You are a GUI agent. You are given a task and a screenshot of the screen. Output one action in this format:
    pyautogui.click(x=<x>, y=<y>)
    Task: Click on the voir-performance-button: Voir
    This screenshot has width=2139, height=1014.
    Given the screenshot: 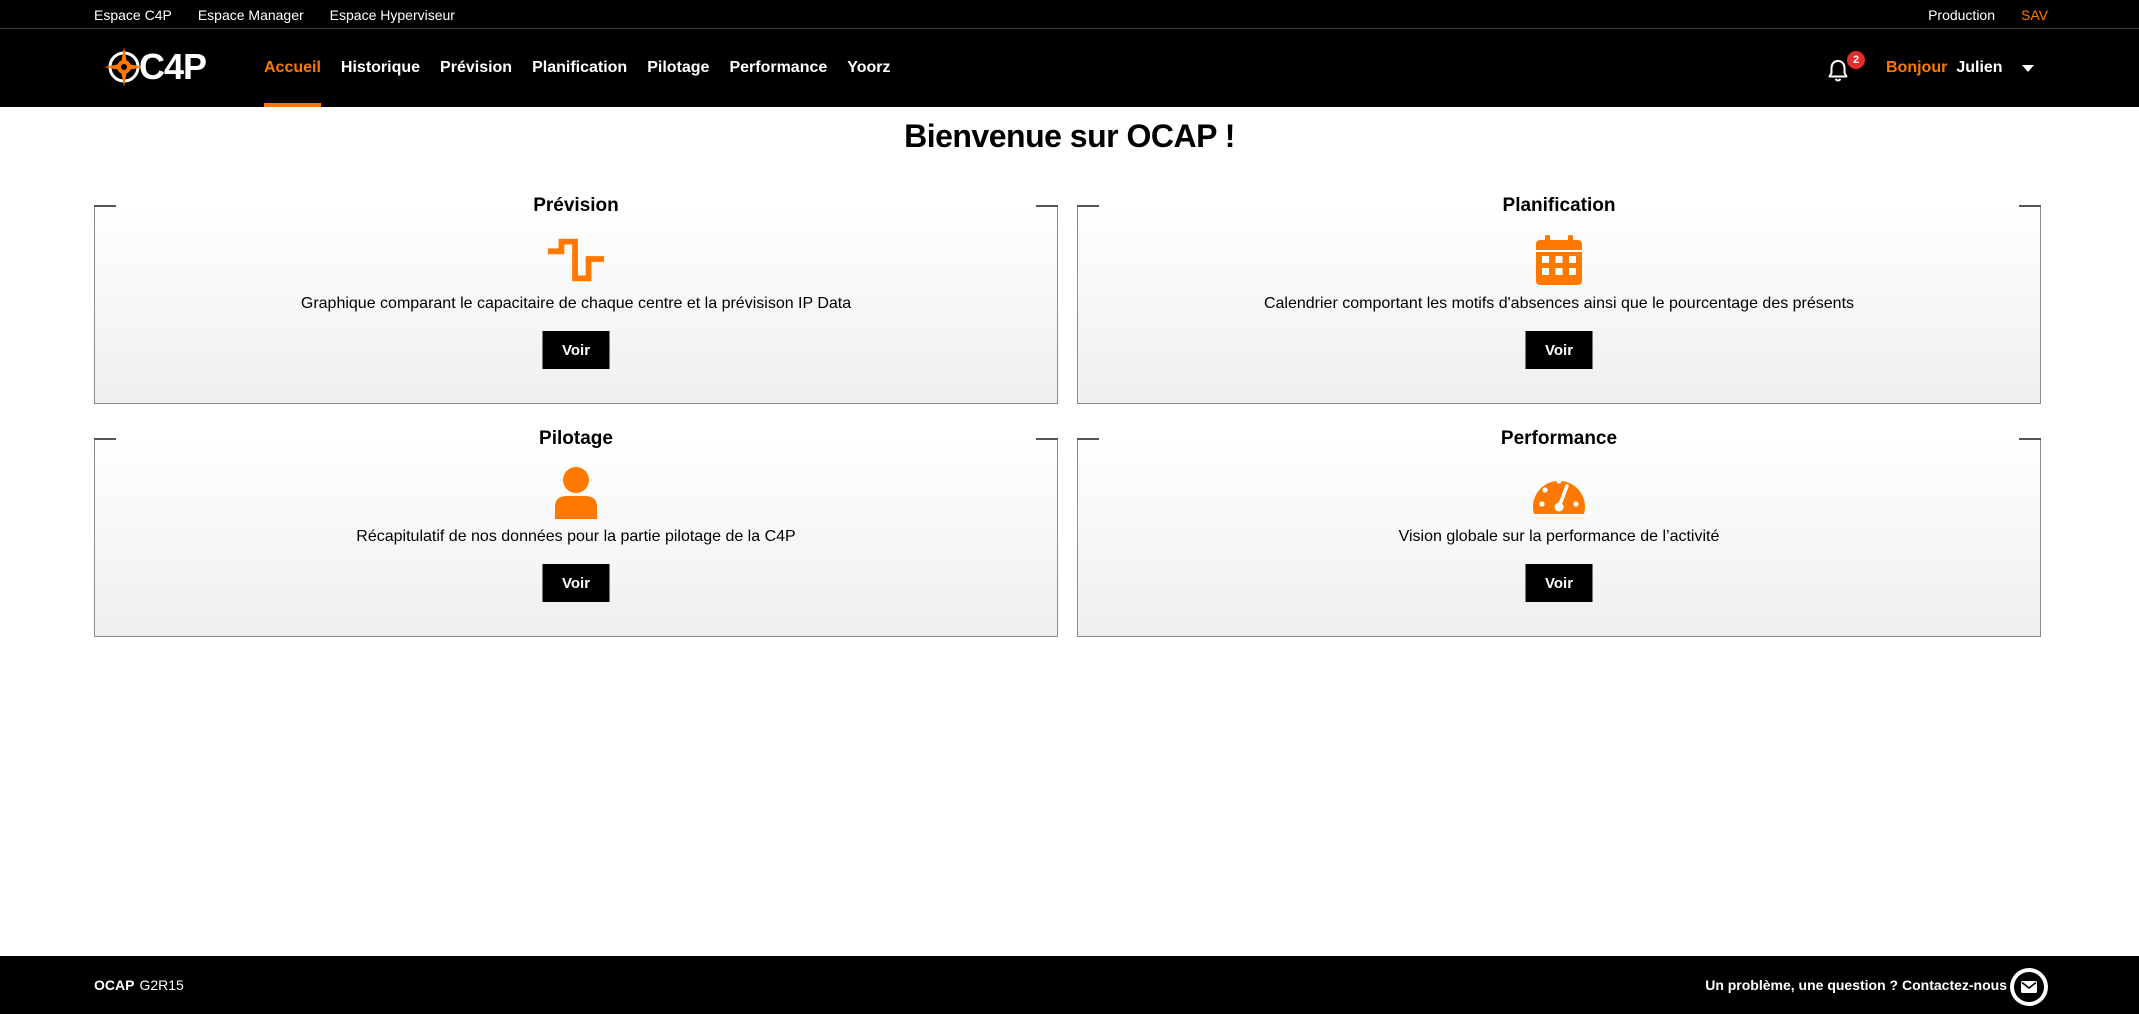 What is the action you would take?
    pyautogui.click(x=1559, y=583)
    